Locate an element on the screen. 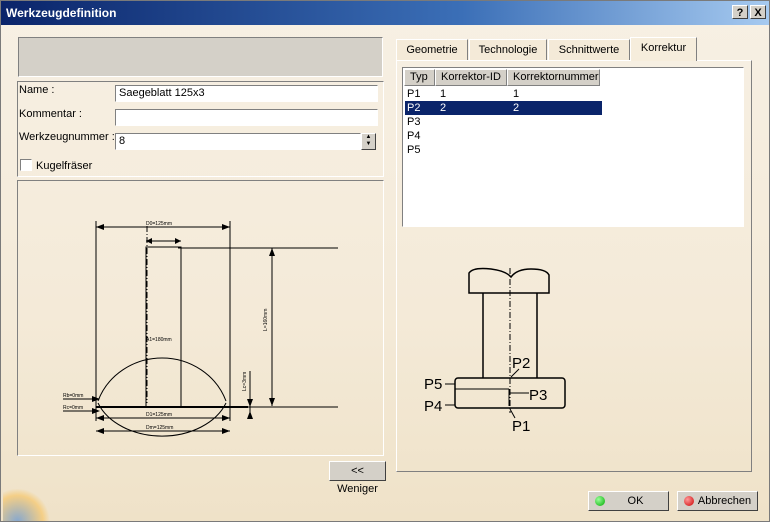  tool-head is located at coordinates (509, 280).